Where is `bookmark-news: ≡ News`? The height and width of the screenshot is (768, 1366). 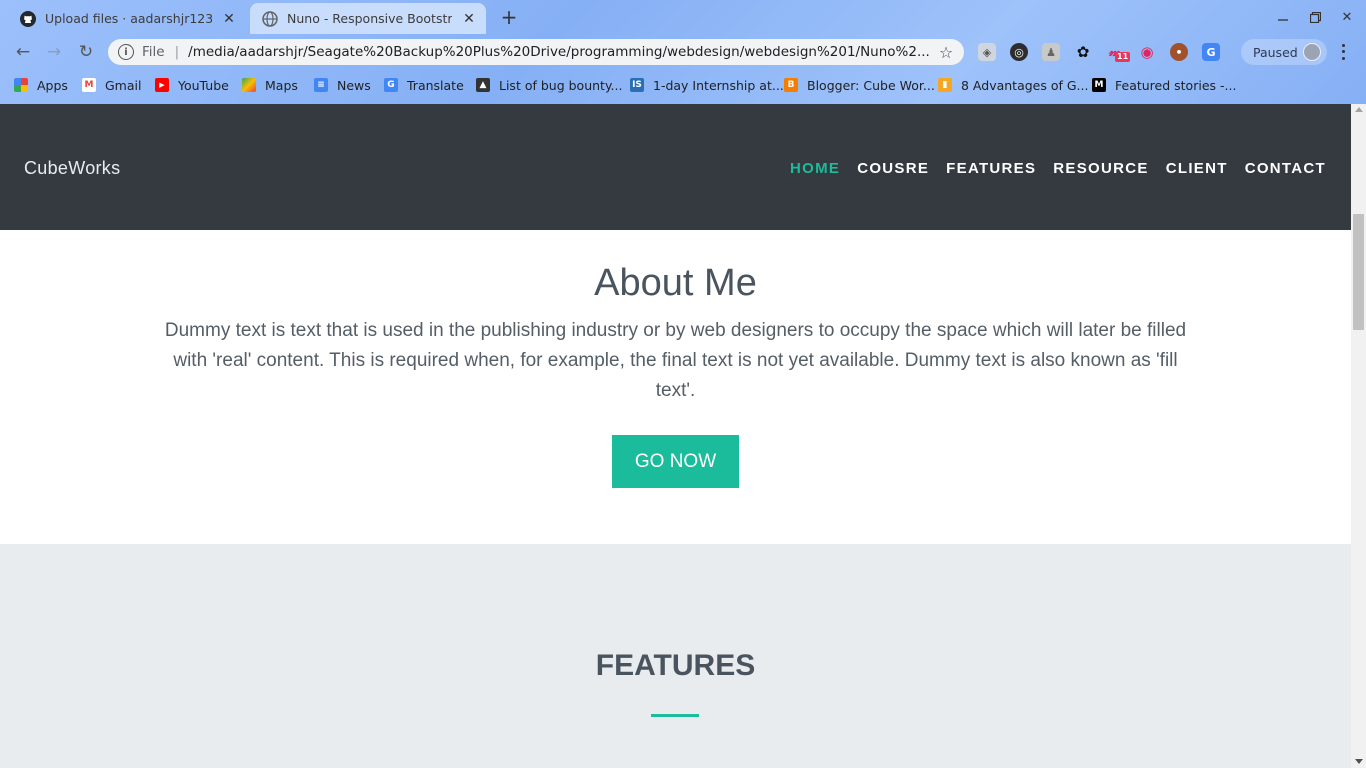
bookmark-news: ≡ News is located at coordinates (342, 85).